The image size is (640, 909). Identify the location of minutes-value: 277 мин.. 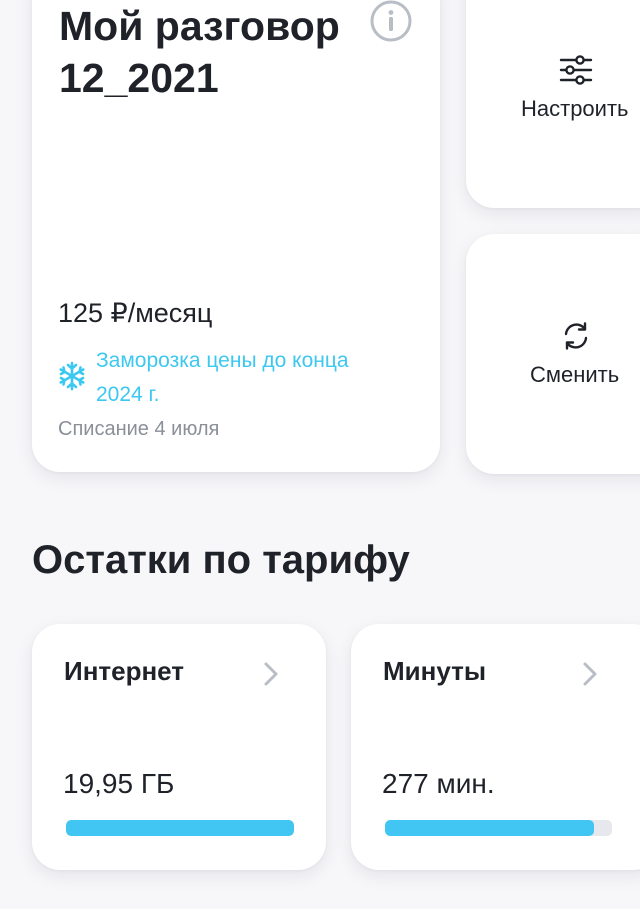
(438, 783).